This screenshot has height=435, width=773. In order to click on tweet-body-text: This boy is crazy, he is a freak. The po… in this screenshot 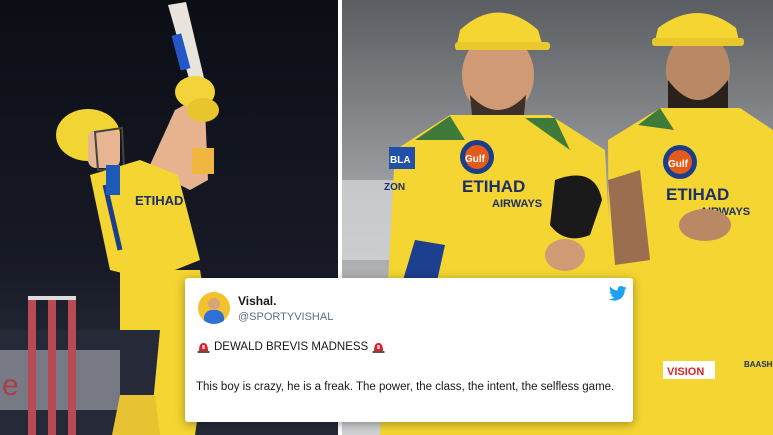, I will do `click(405, 387)`.